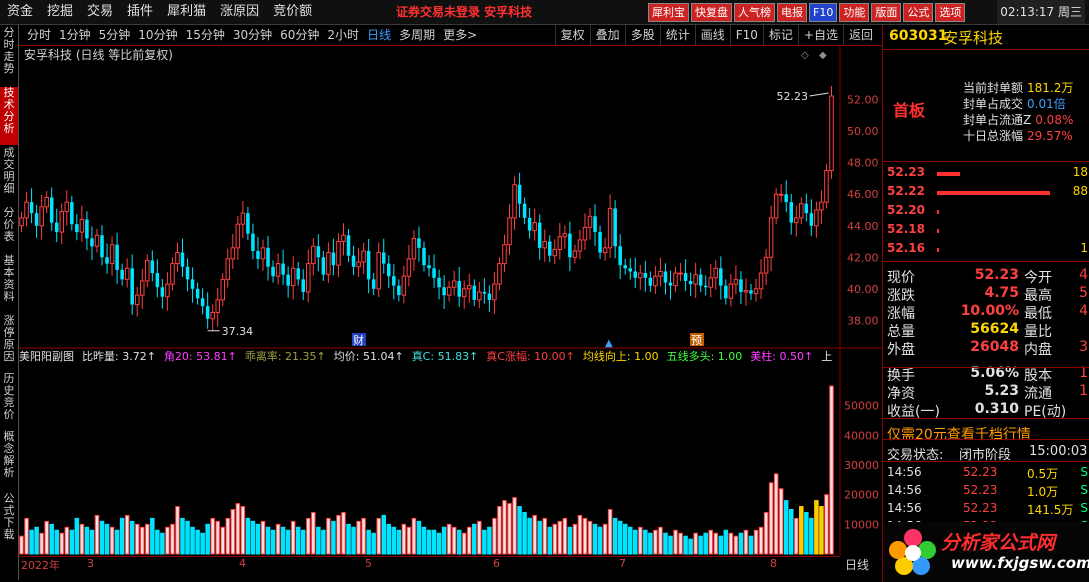  I want to click on stock-header: 603031 安孚科技, so click(986, 37).